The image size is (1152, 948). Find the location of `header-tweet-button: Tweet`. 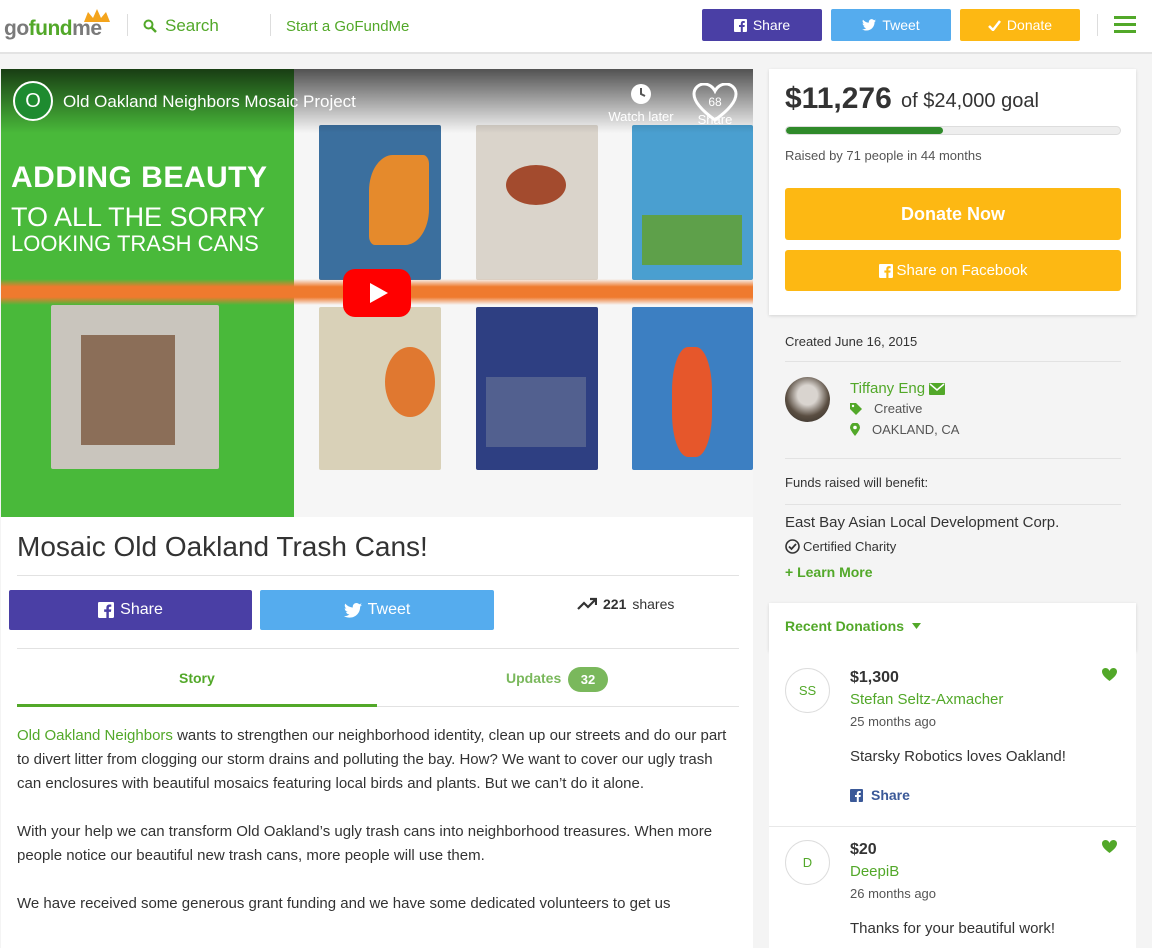

header-tweet-button: Tweet is located at coordinates (891, 25).